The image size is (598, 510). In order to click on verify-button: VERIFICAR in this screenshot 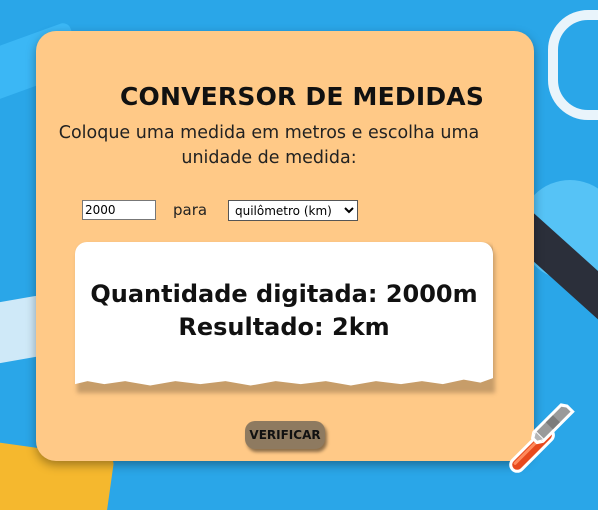, I will do `click(285, 435)`.